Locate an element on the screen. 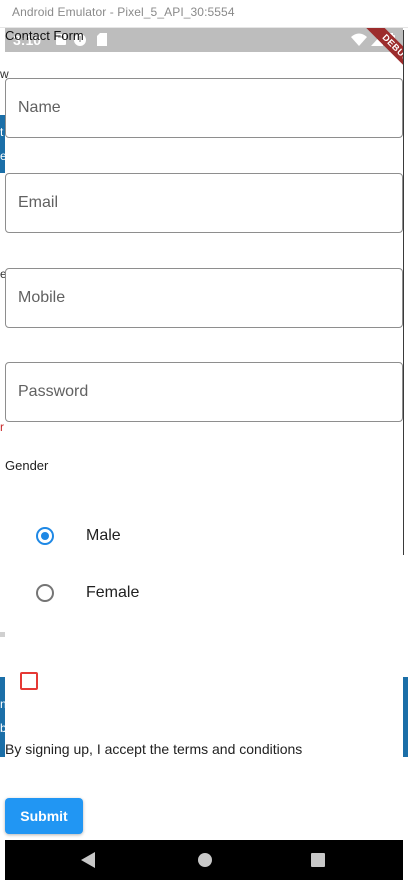  navigation-bar is located at coordinates (204, 860).